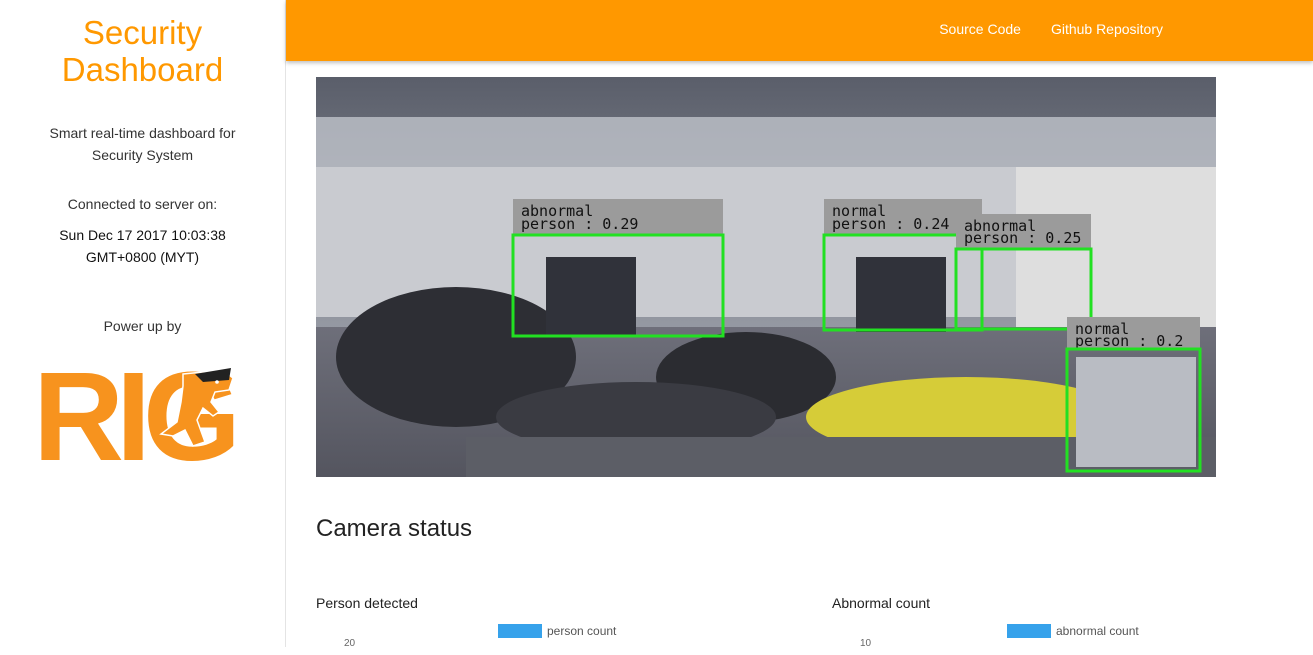  Describe the element at coordinates (142, 155) in the screenshot. I see `tagline-line2: Security System` at that location.